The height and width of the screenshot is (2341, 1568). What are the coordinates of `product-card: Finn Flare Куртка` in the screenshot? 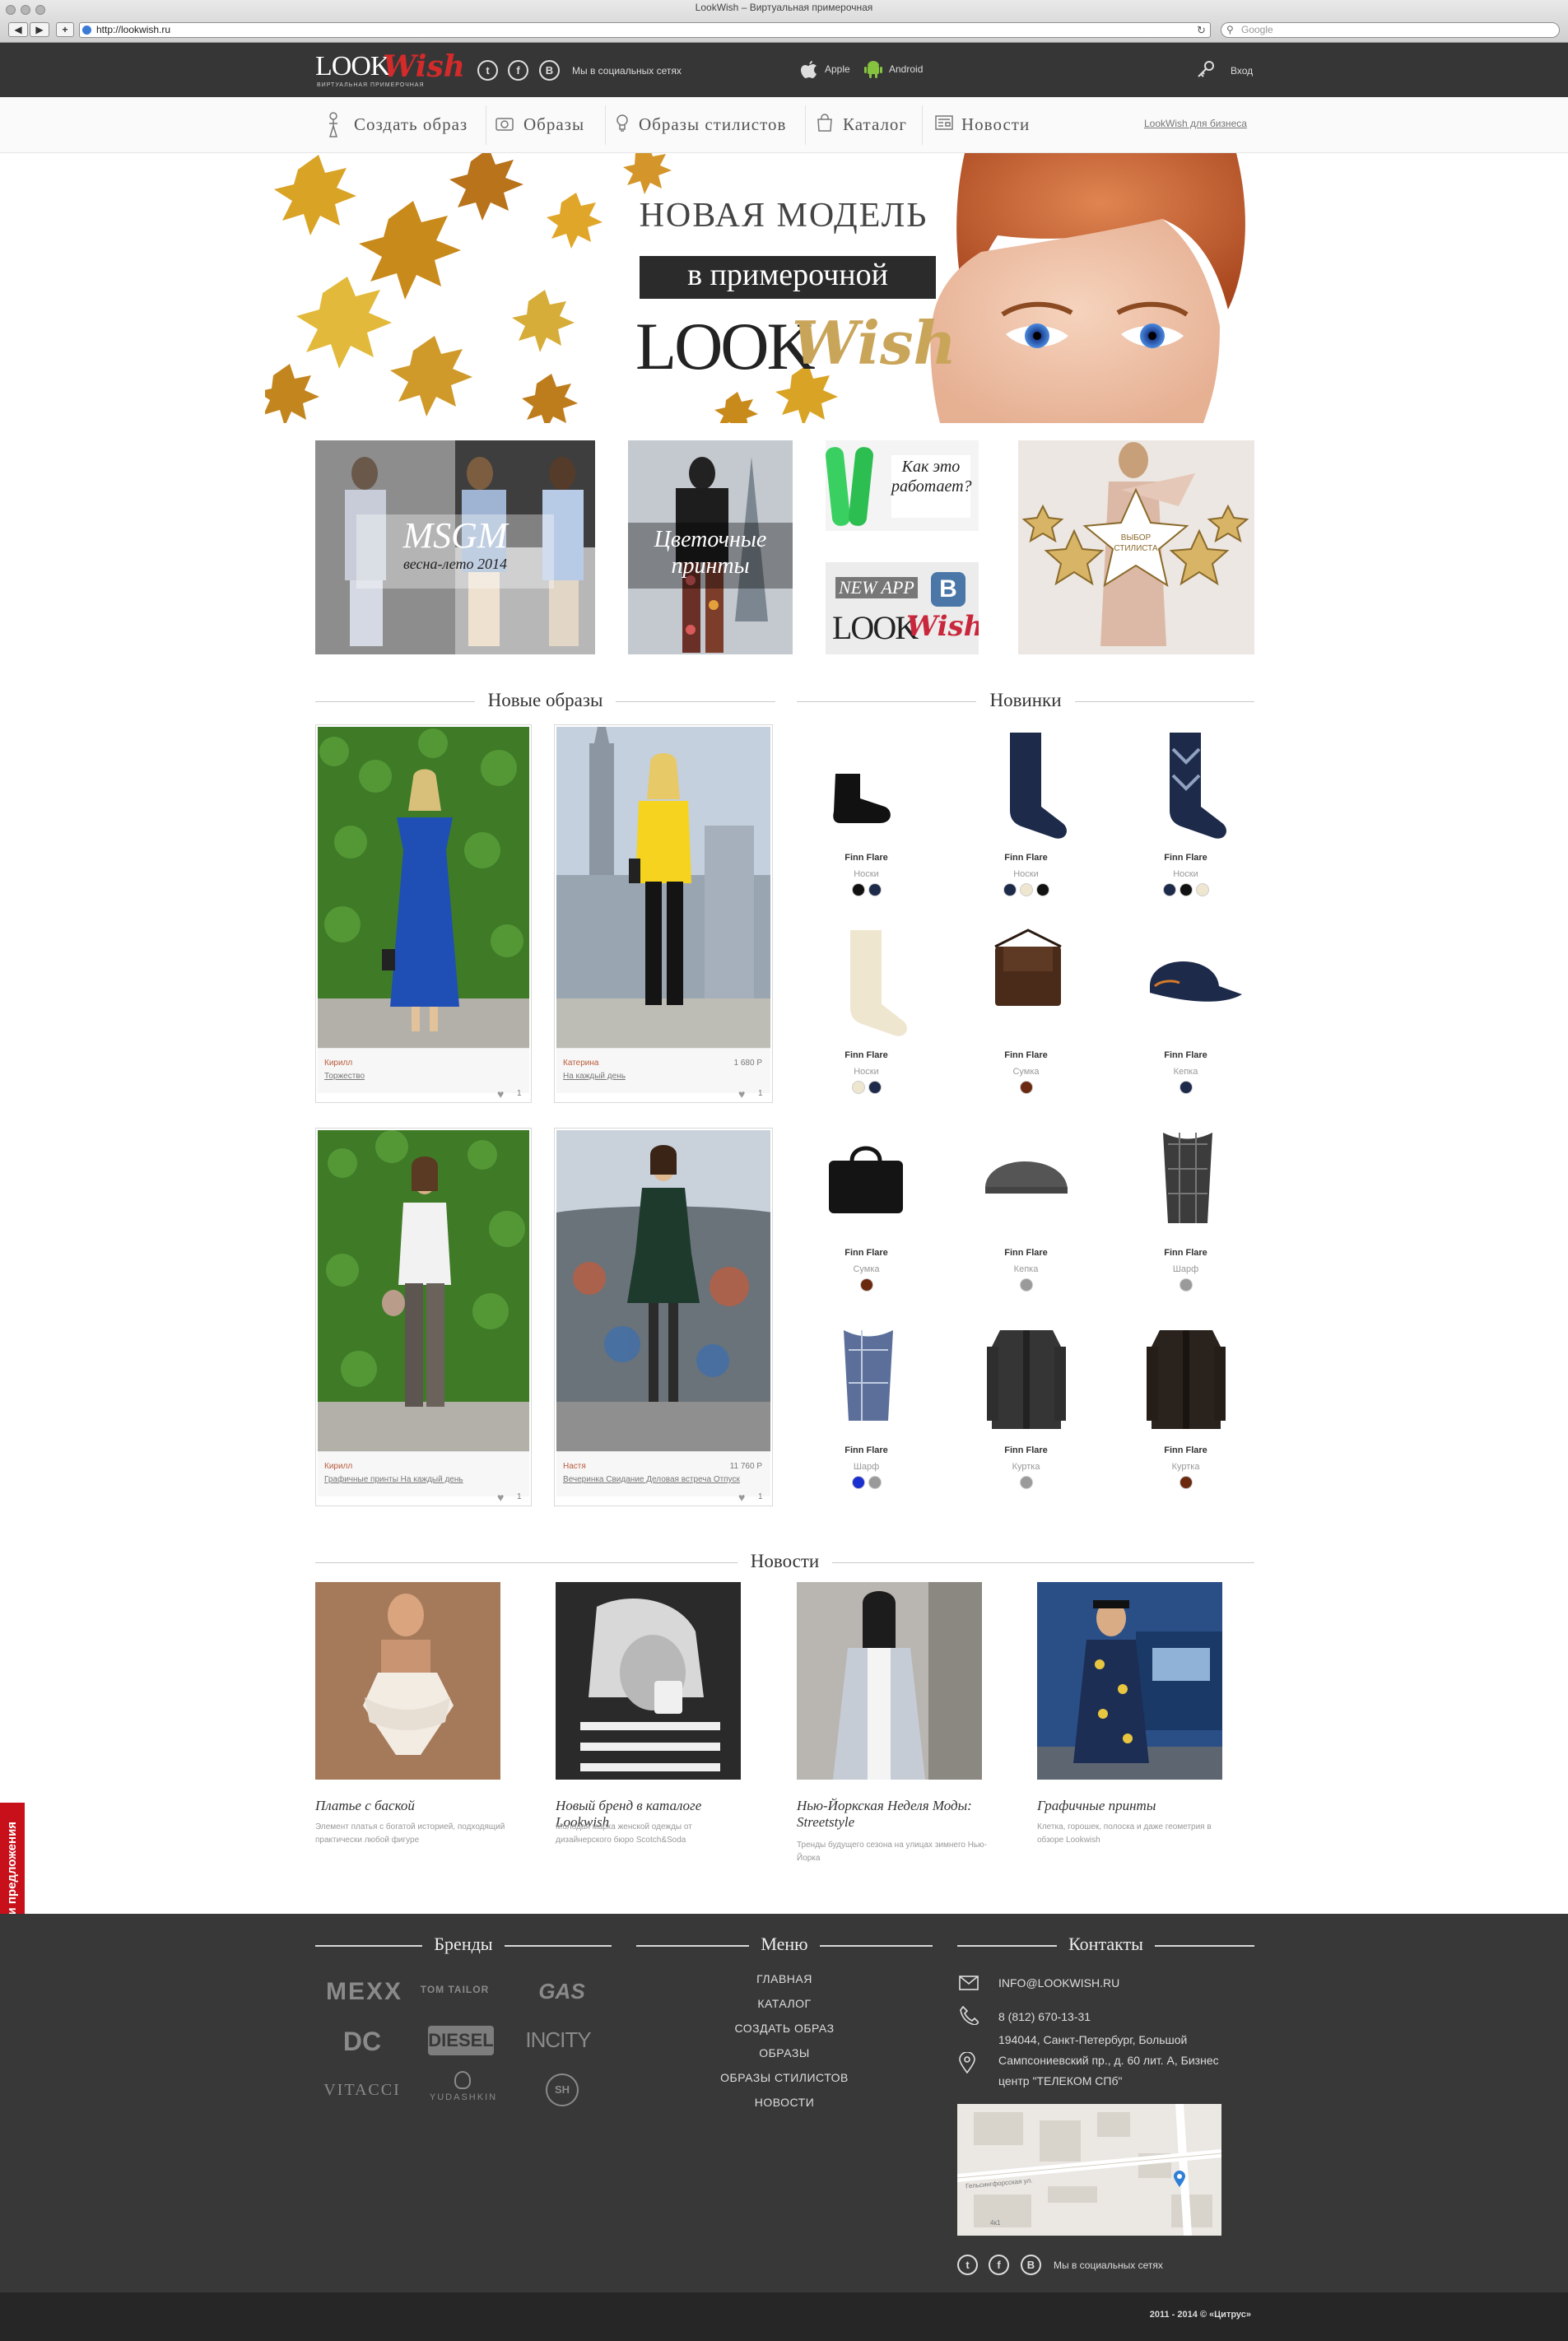 It's located at (1026, 1407).